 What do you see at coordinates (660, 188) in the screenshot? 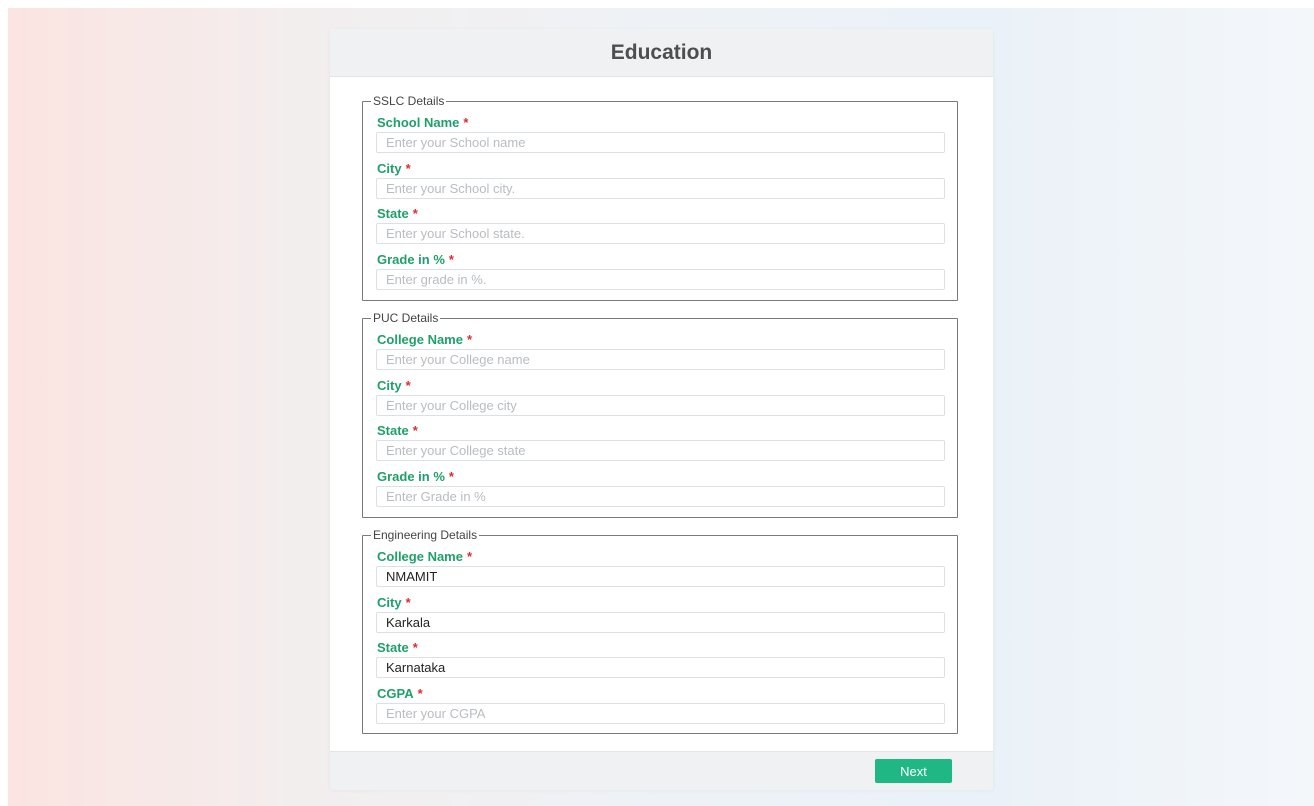
I see `sslc-city-input` at bounding box center [660, 188].